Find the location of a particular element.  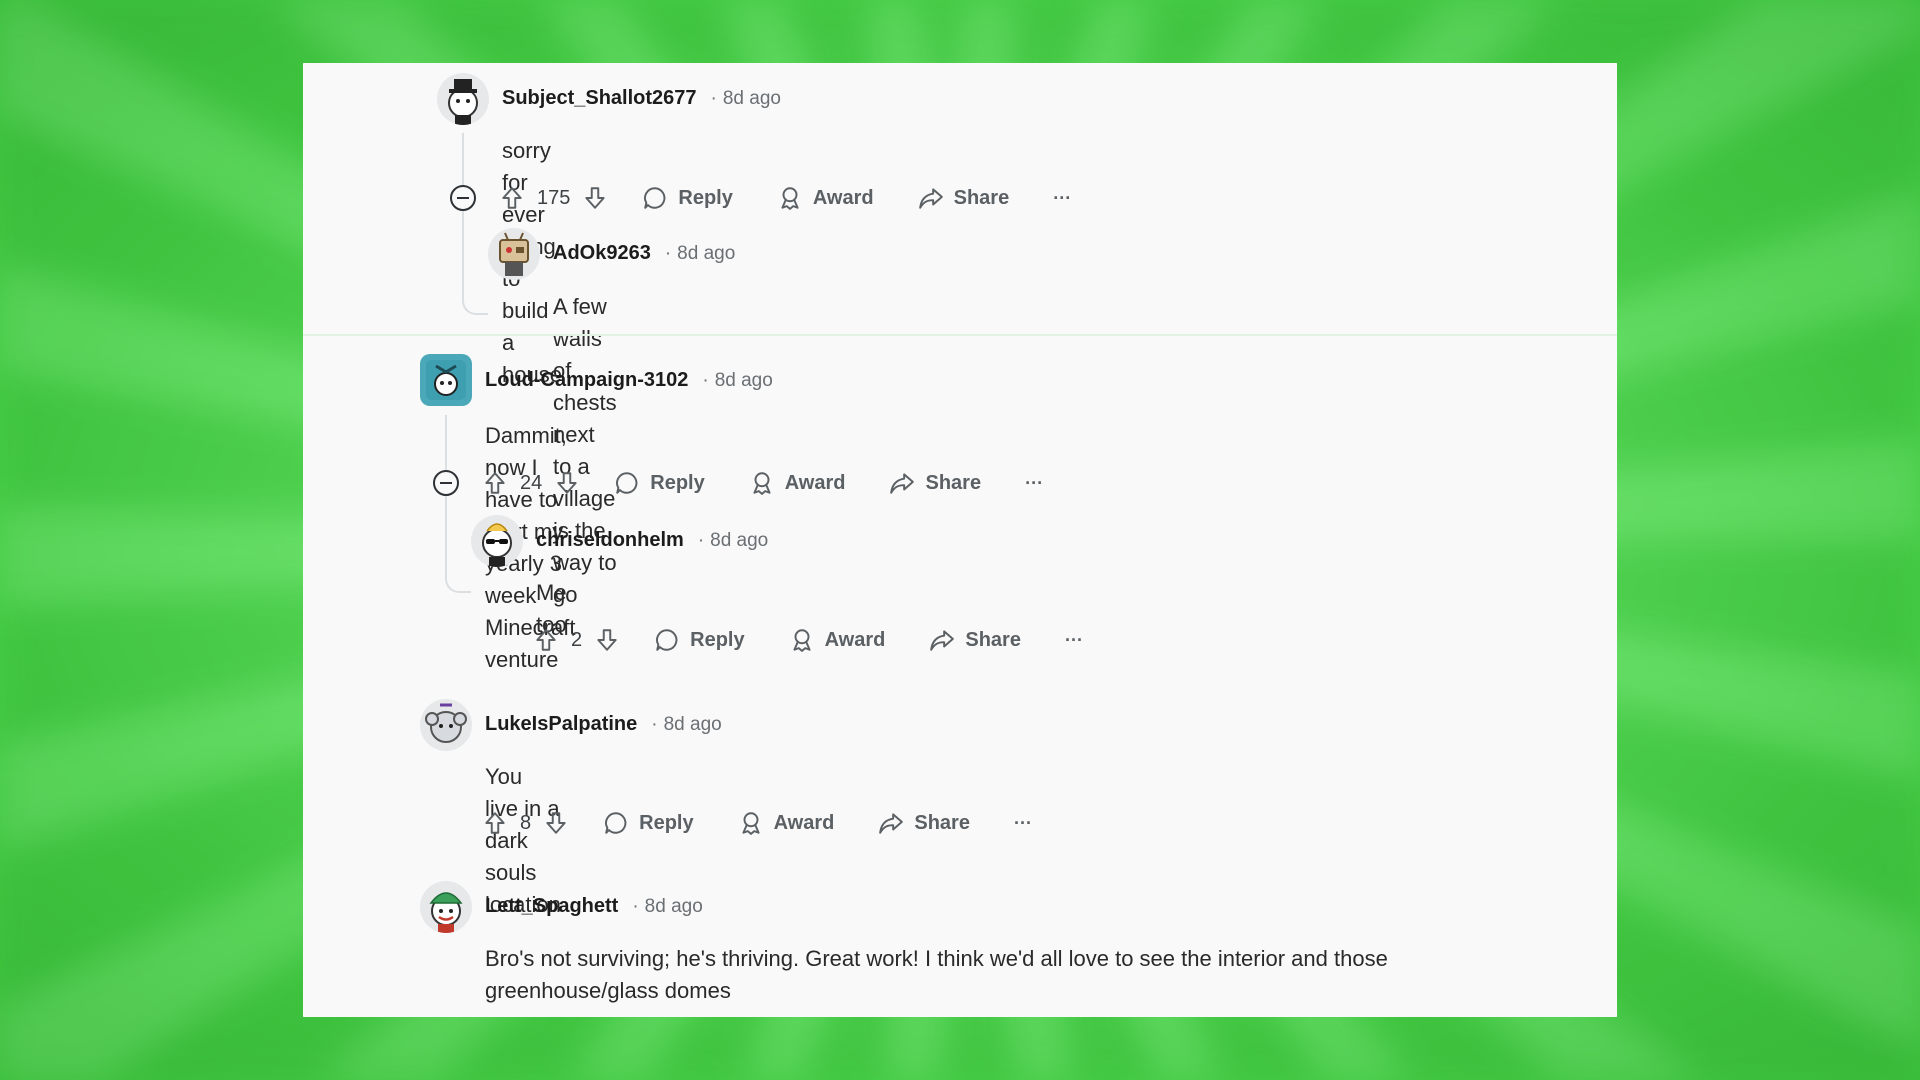

vote-score: 24 is located at coordinates (531, 482).